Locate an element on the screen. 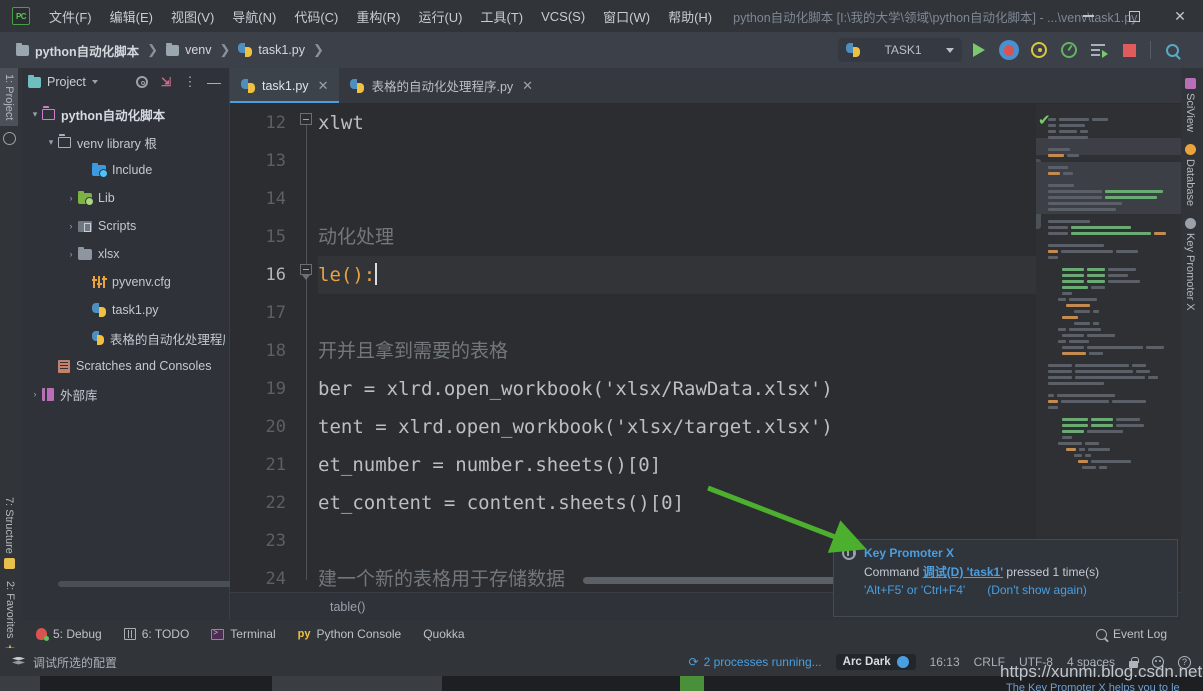  code-folding-column is located at coordinates (306, 344).